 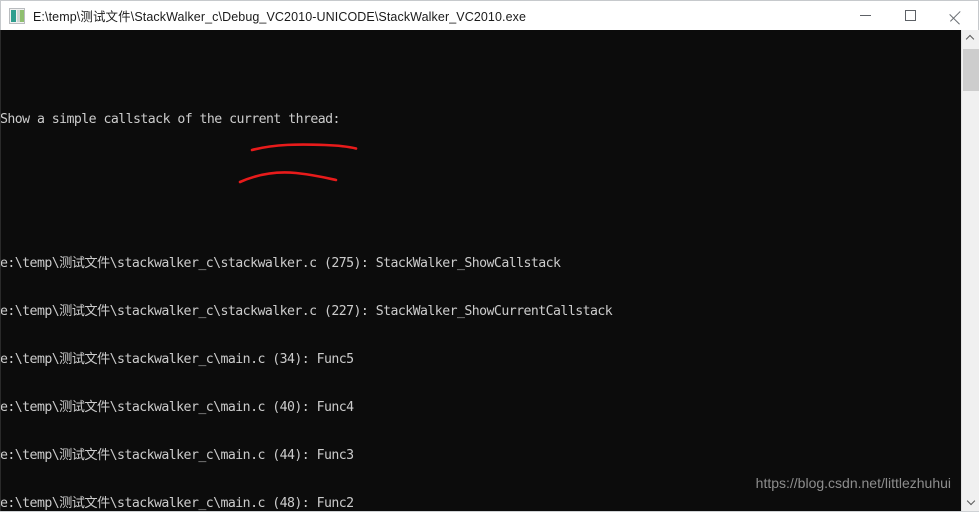 I want to click on scrollbar-track, so click(x=970, y=271).